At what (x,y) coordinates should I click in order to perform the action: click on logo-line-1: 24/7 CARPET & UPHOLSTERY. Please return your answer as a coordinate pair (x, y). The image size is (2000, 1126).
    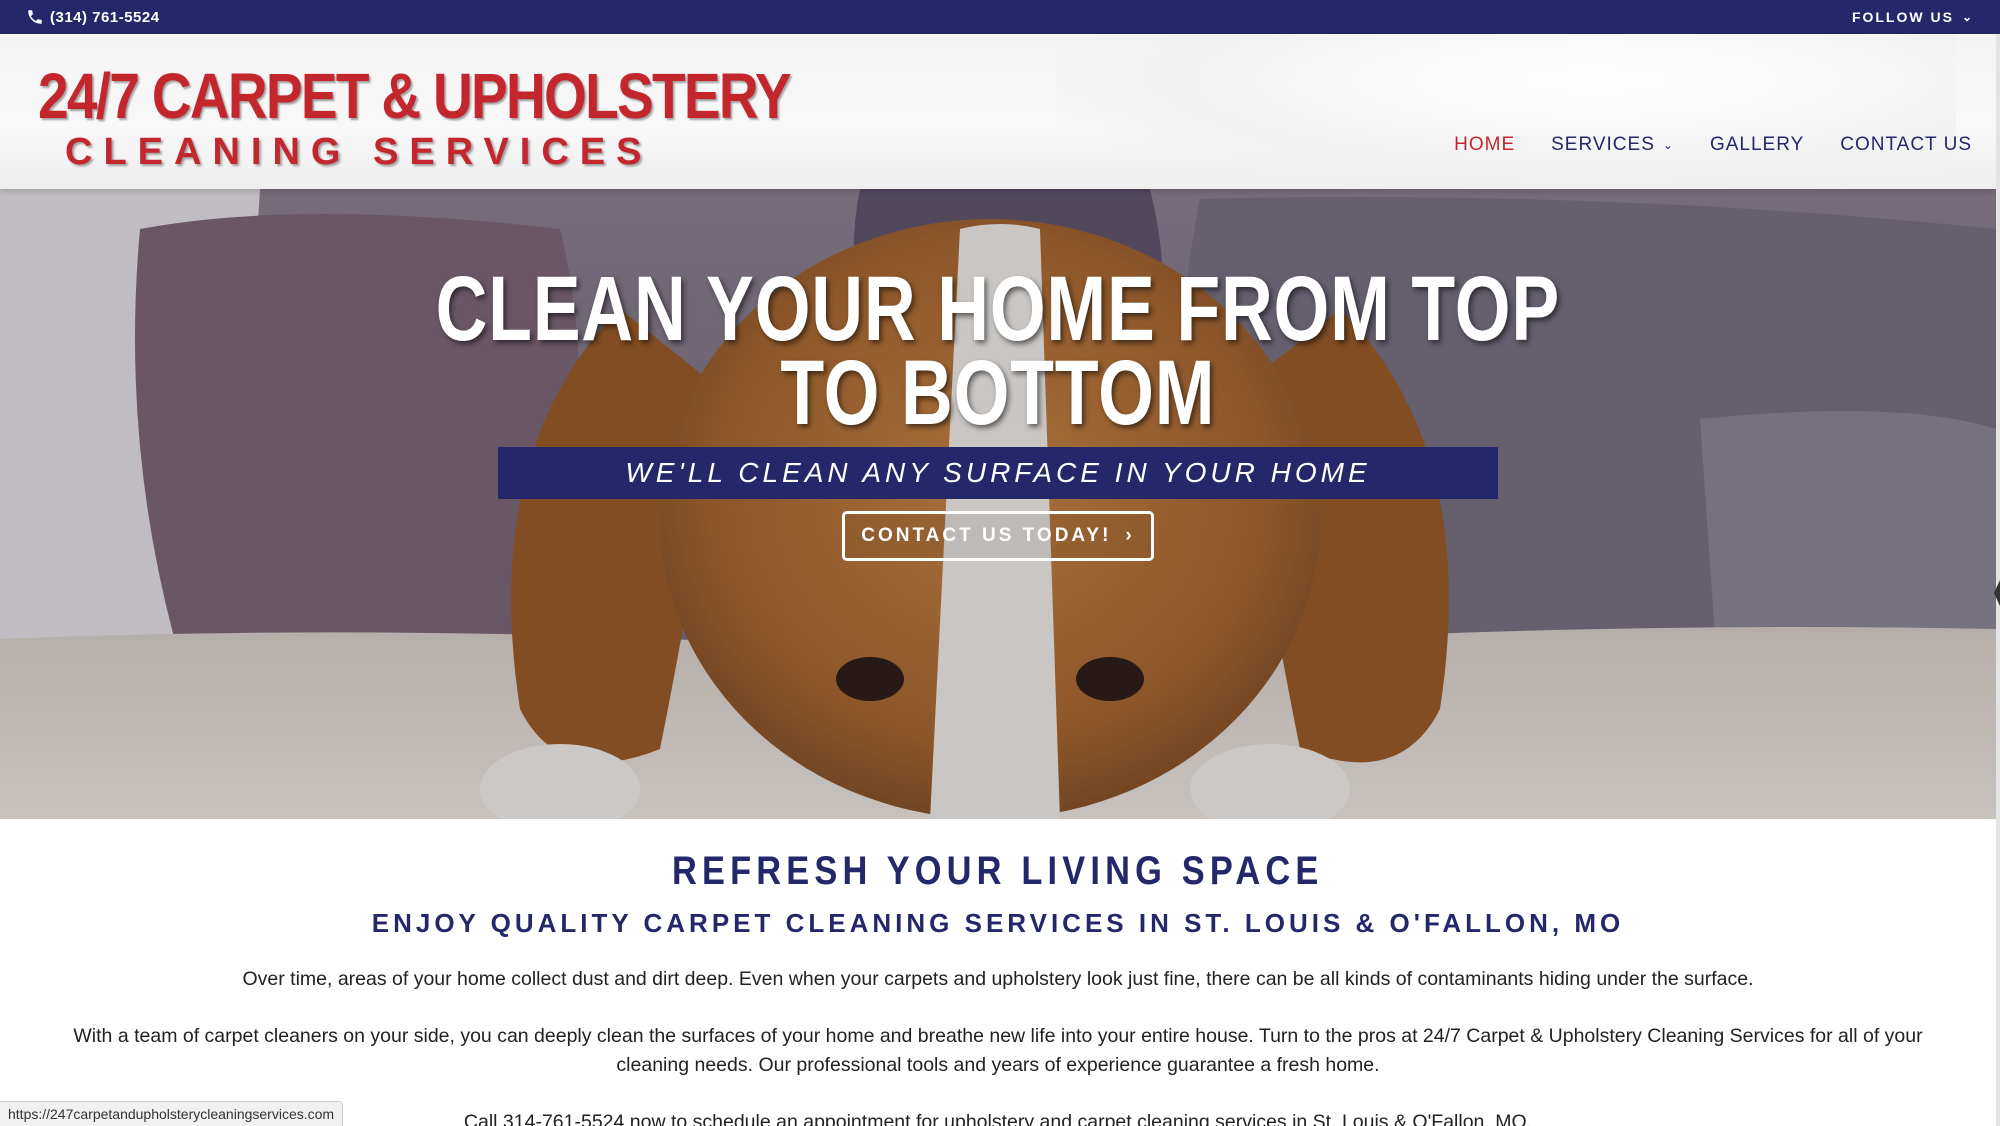
    Looking at the image, I should click on (415, 96).